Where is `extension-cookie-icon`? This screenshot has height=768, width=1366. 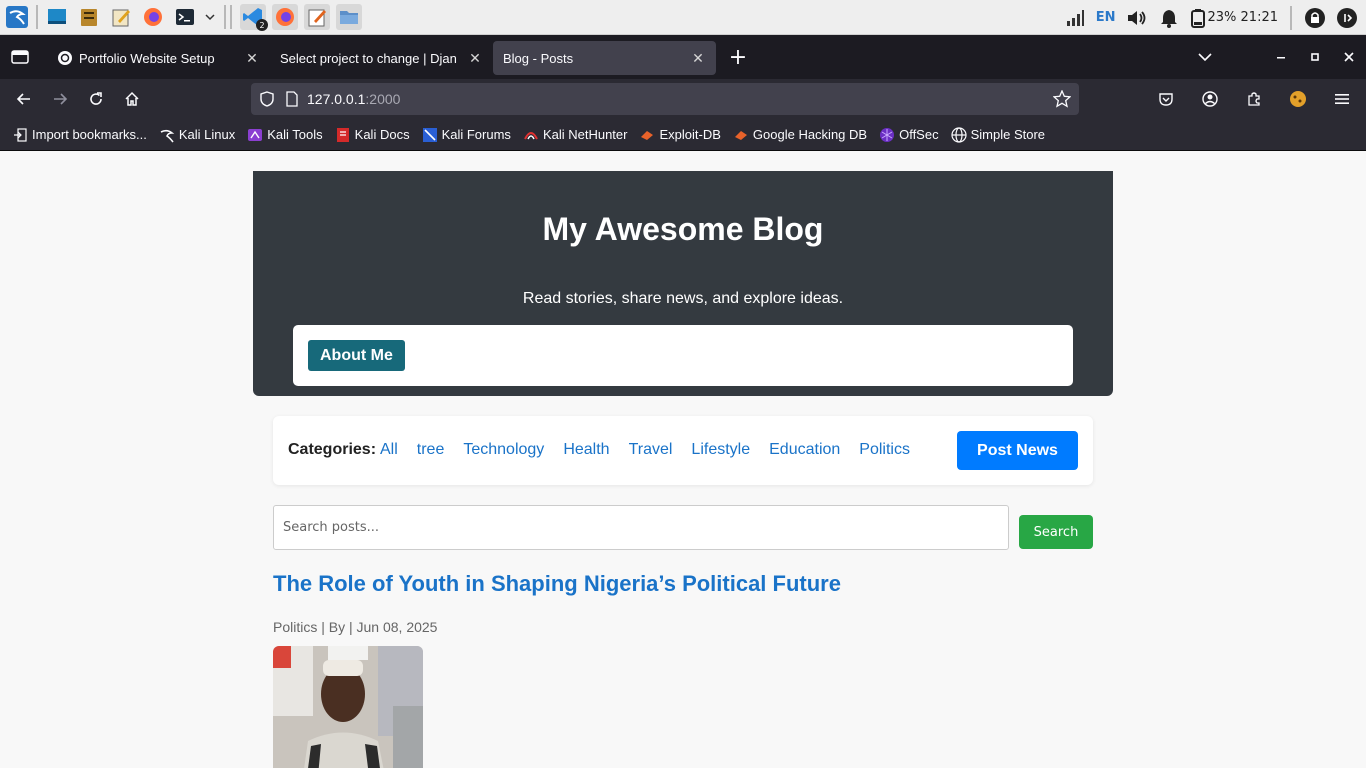
extension-cookie-icon is located at coordinates (1298, 99).